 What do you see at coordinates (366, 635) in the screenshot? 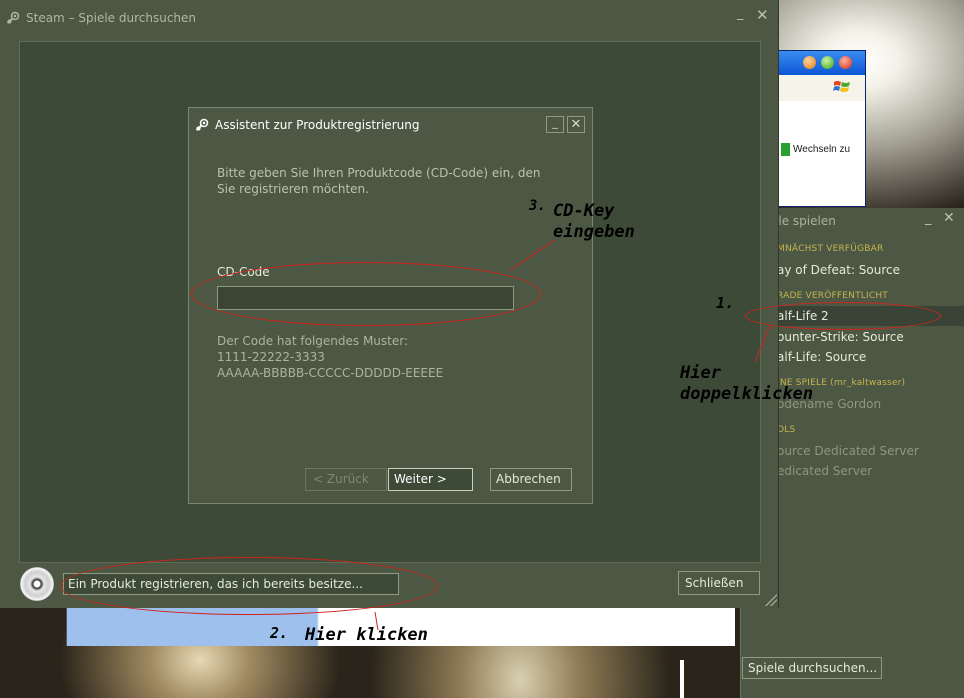
I see `annotation-step2-text: Hier klicken` at bounding box center [366, 635].